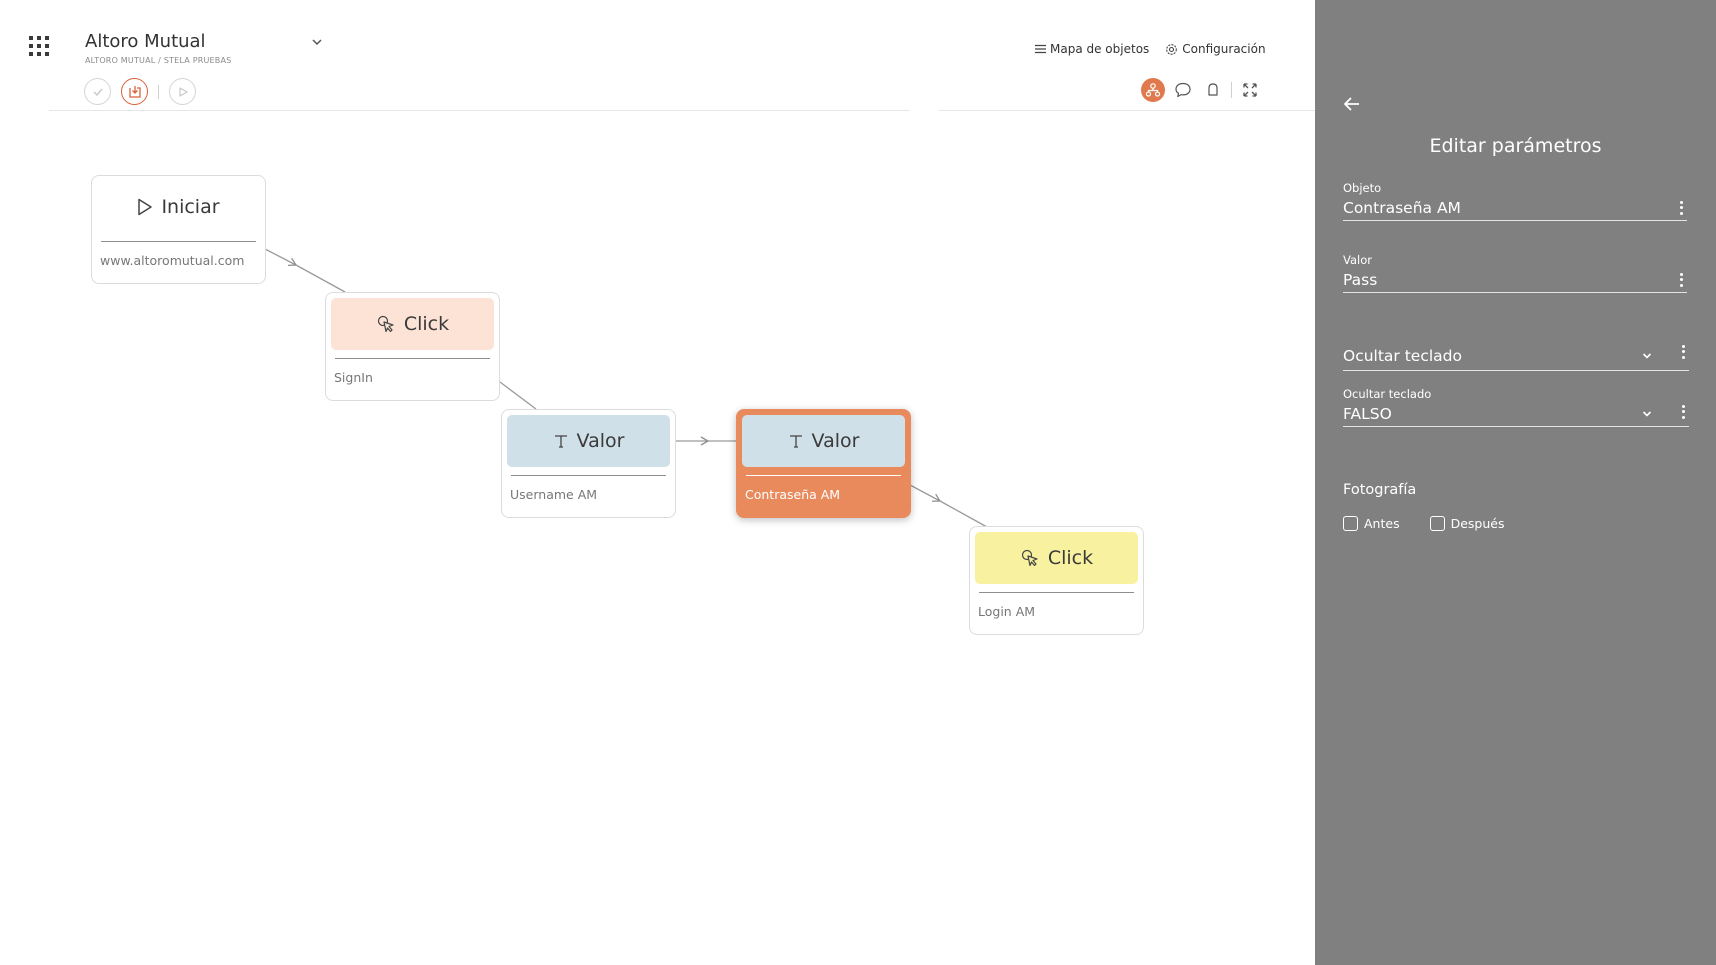  I want to click on gear-icon, so click(1172, 49).